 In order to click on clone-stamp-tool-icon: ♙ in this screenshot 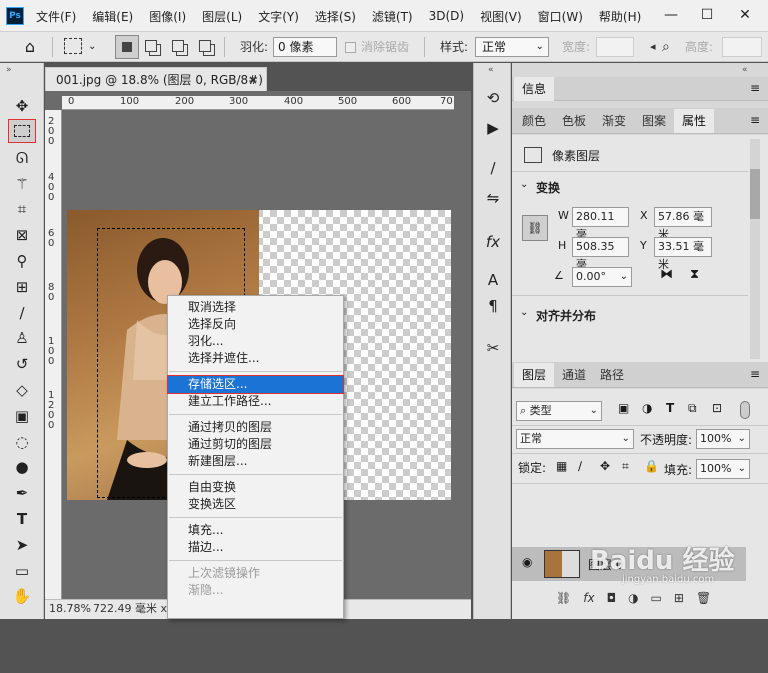, I will do `click(22, 338)`.